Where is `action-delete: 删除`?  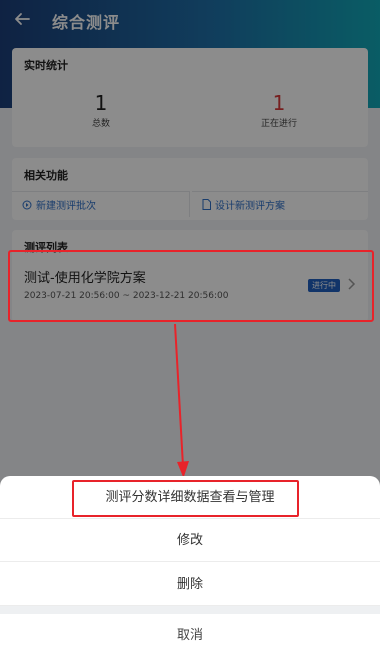
action-delete: 删除 is located at coordinates (190, 584).